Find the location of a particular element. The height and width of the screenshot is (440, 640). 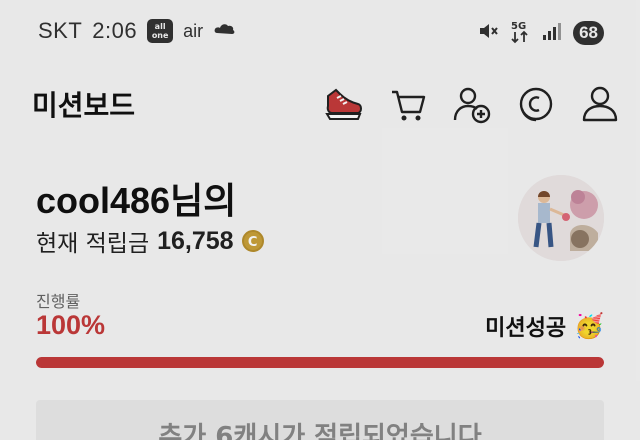

avatar is located at coordinates (561, 218).